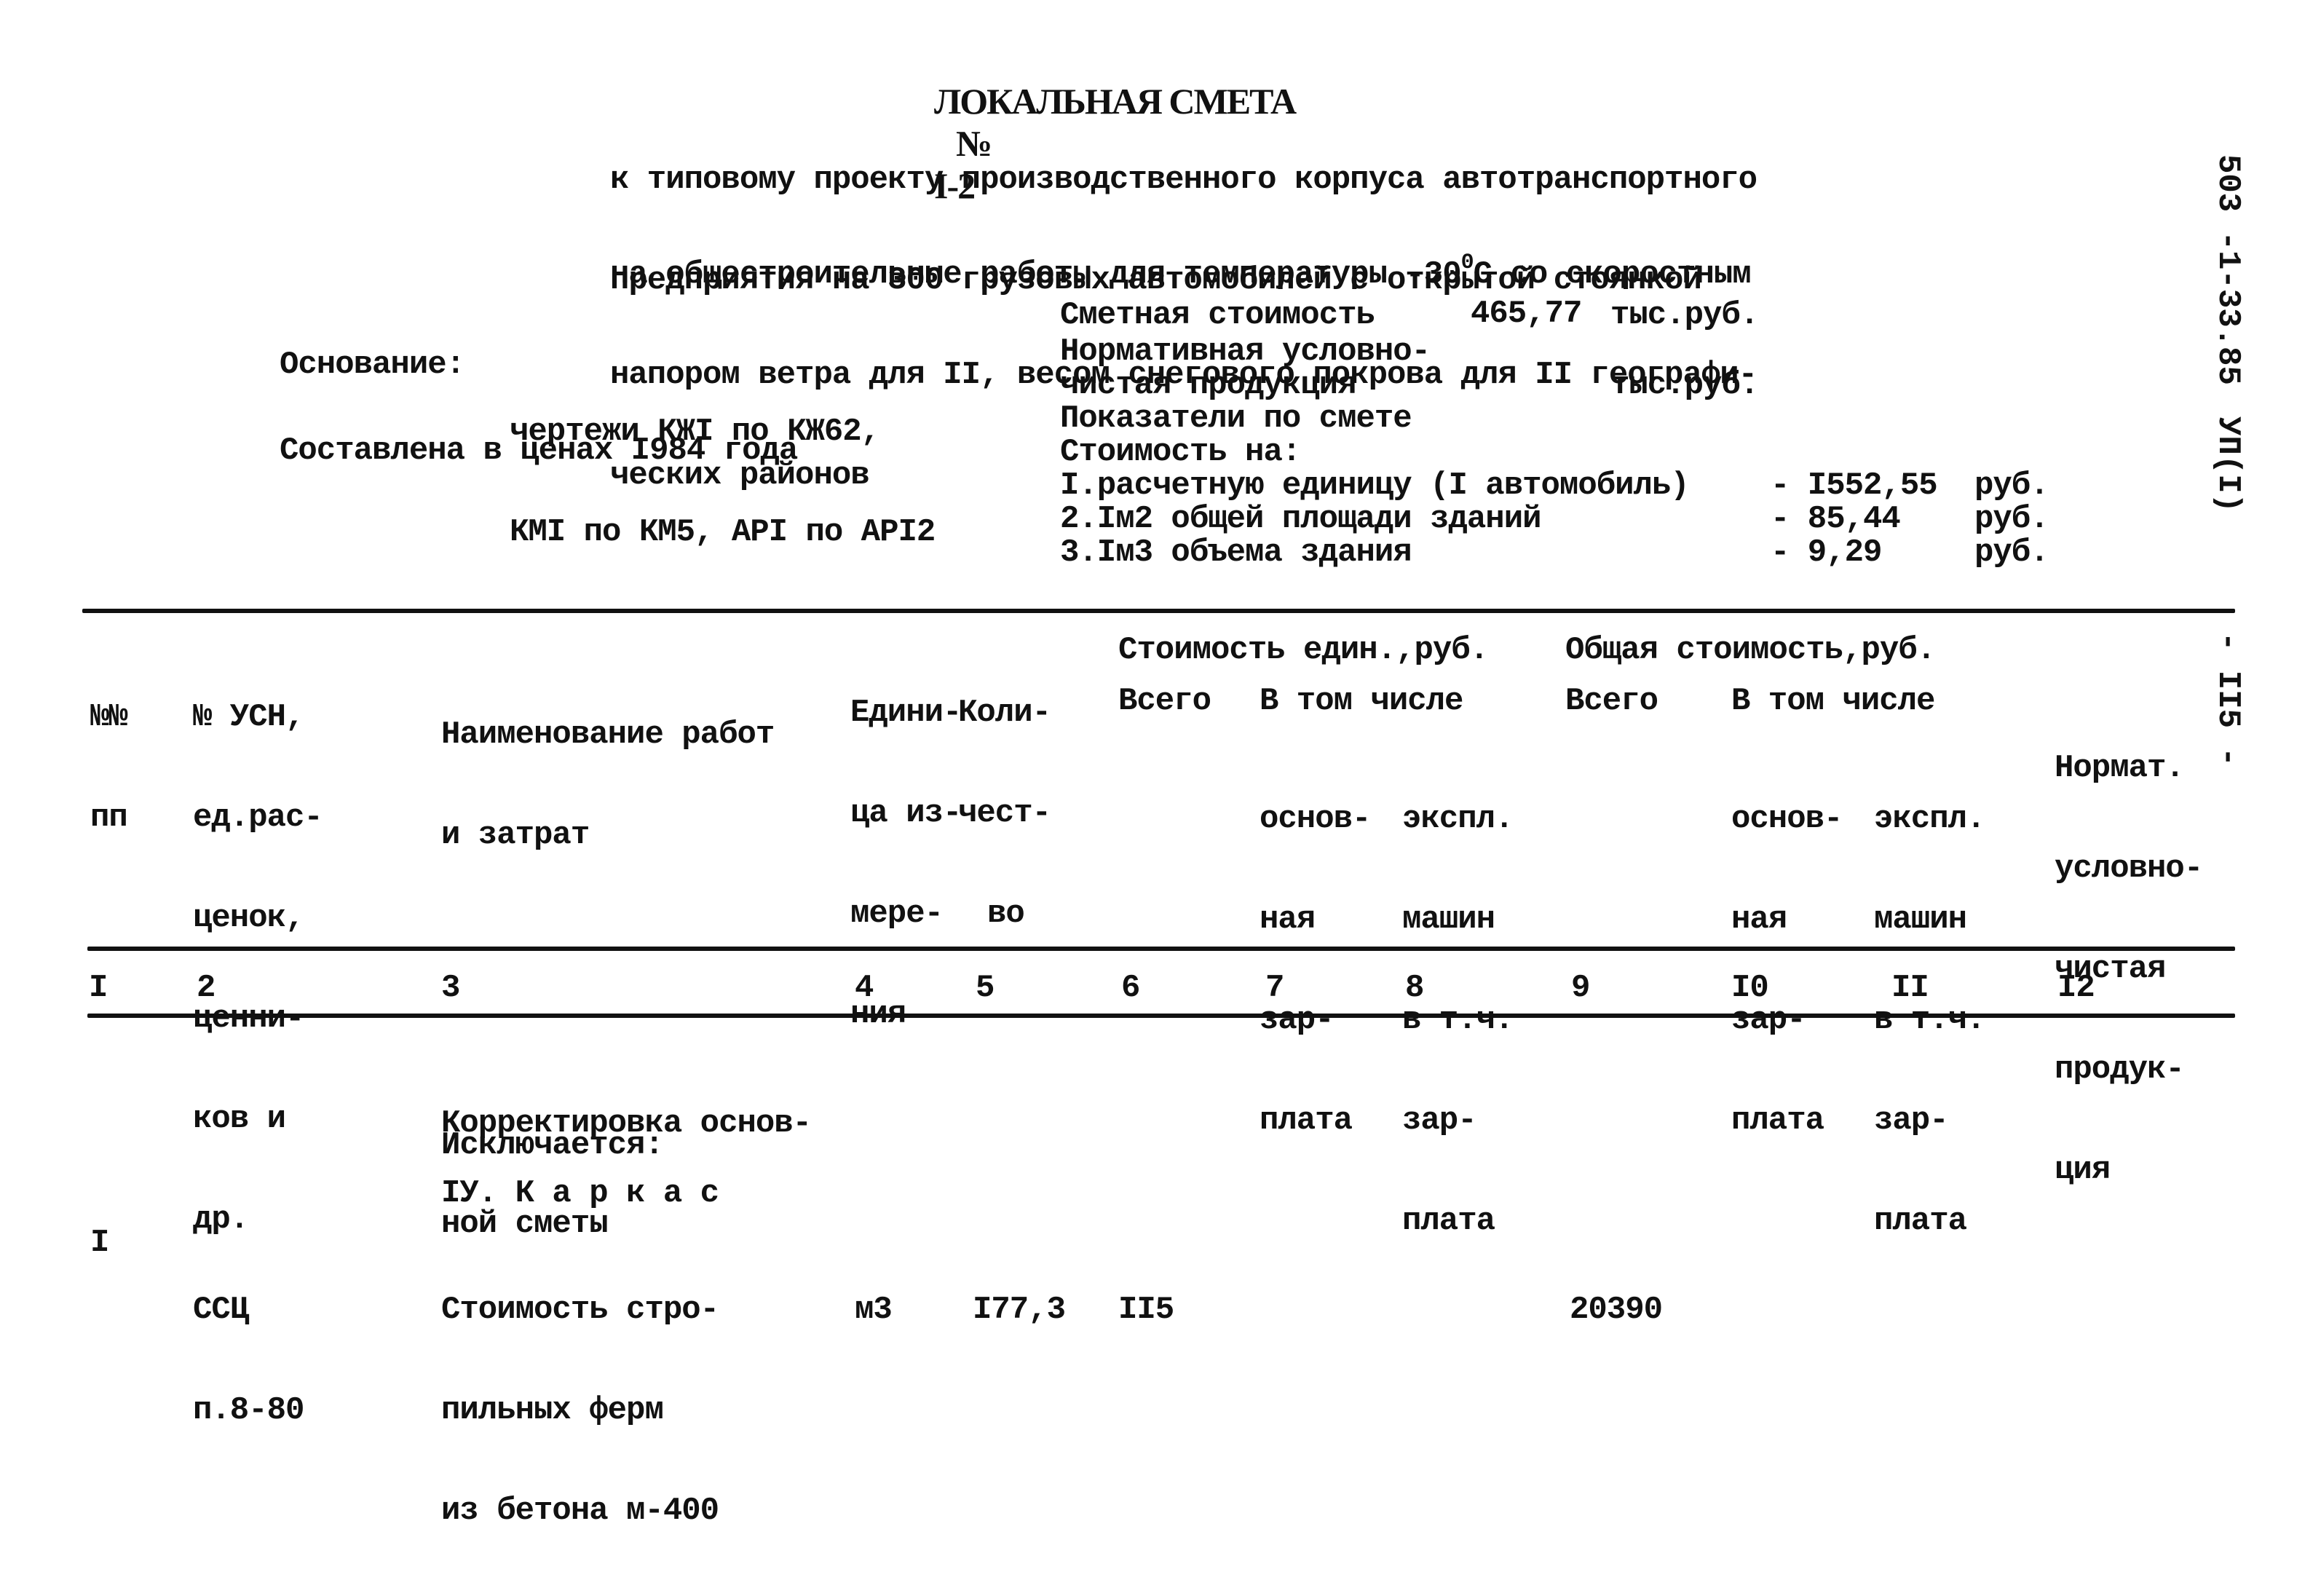 The width and height of the screenshot is (2321, 1596). What do you see at coordinates (580, 1193) in the screenshot?
I see `section-title: IУ. К а р к а с` at bounding box center [580, 1193].